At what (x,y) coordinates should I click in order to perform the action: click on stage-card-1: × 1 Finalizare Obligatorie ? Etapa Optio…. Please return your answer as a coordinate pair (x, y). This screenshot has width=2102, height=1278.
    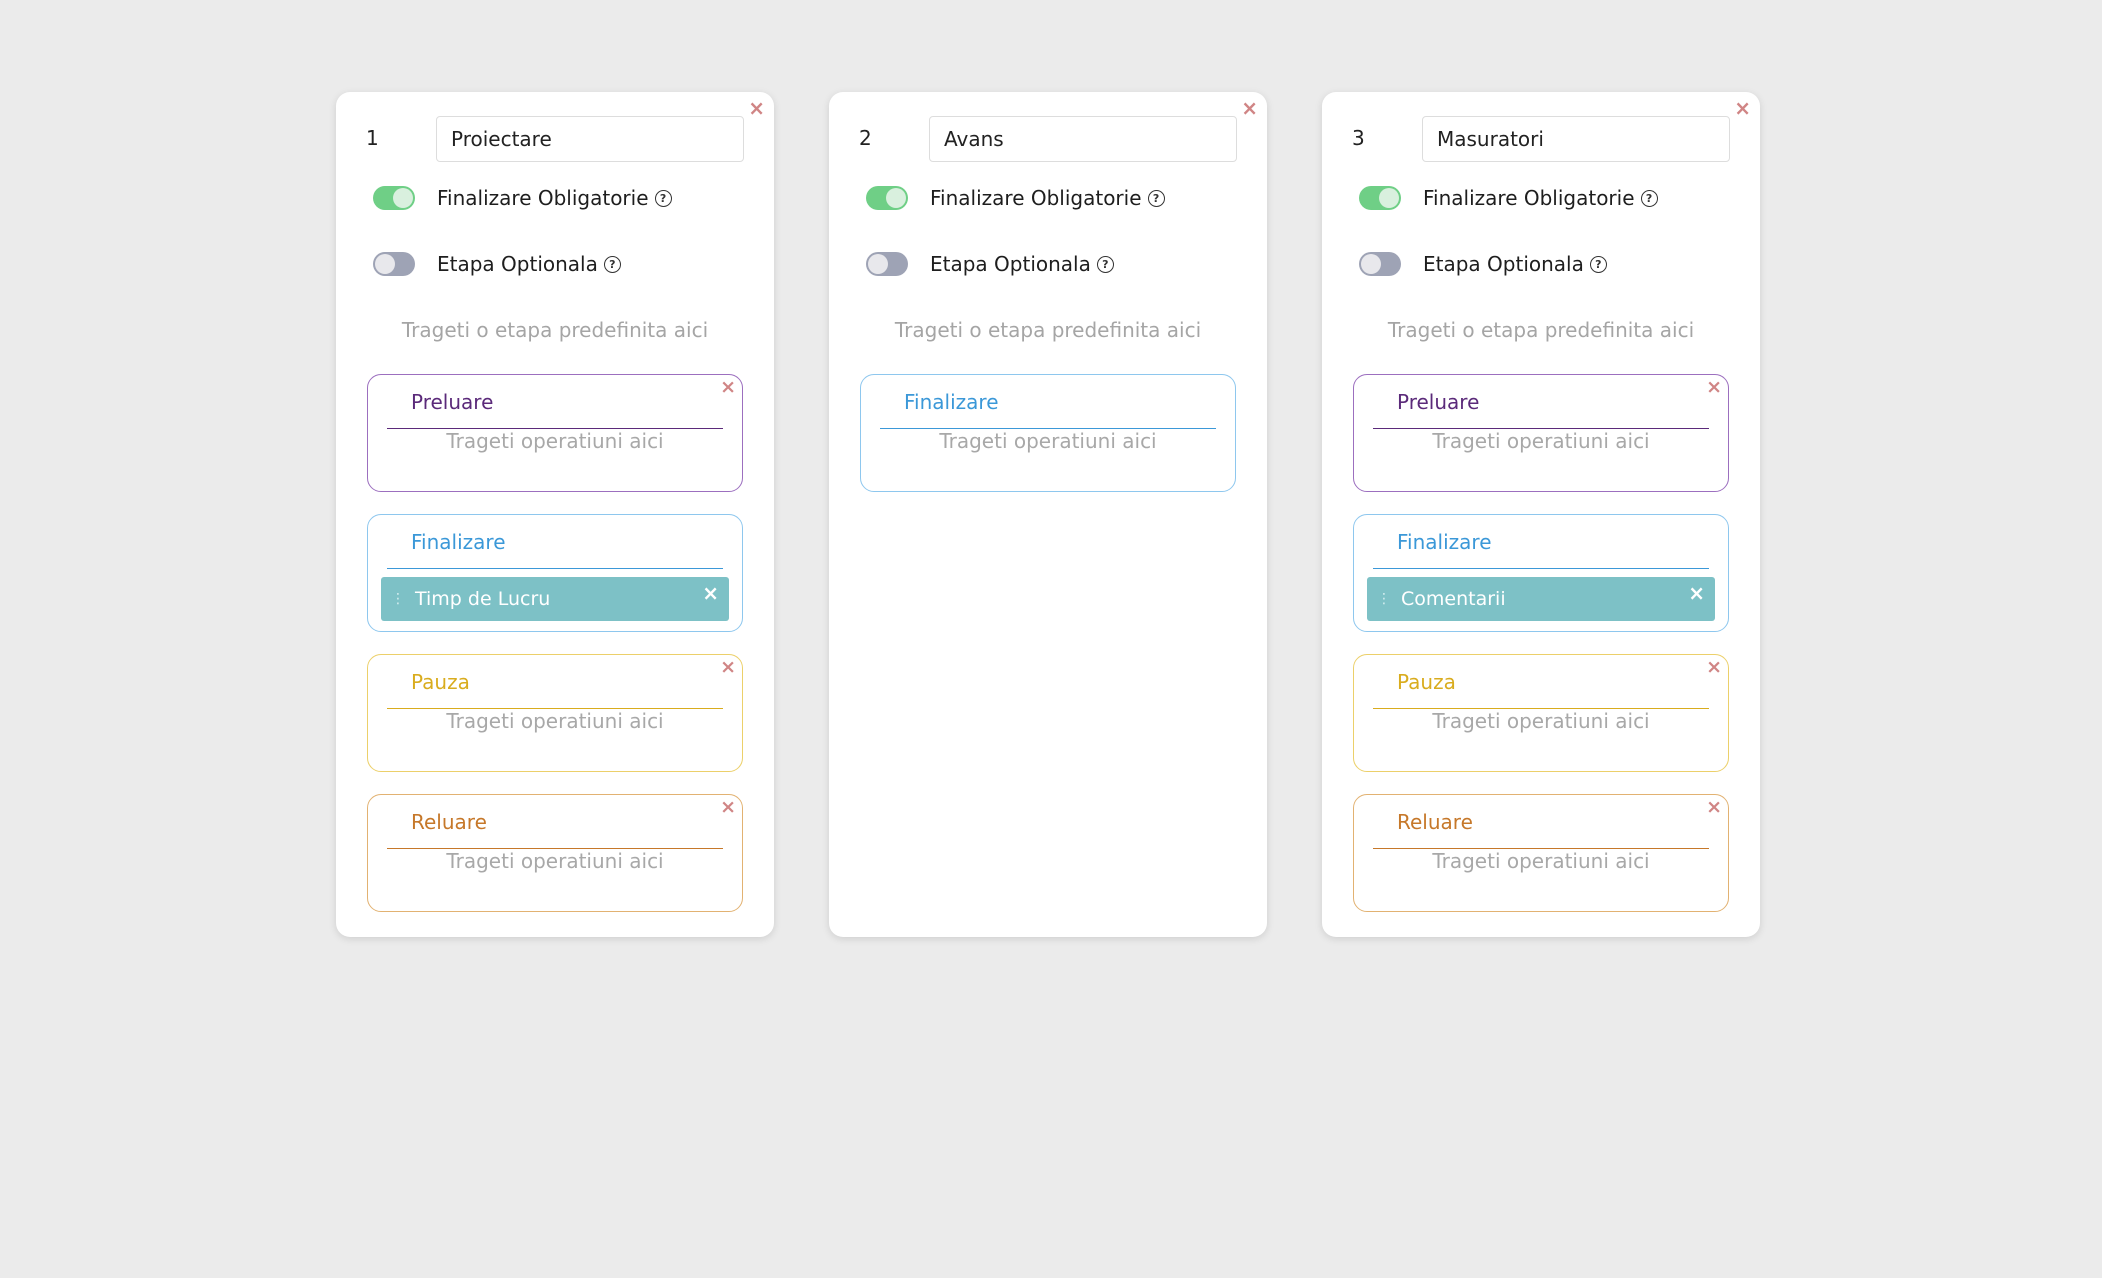
    Looking at the image, I should click on (555, 514).